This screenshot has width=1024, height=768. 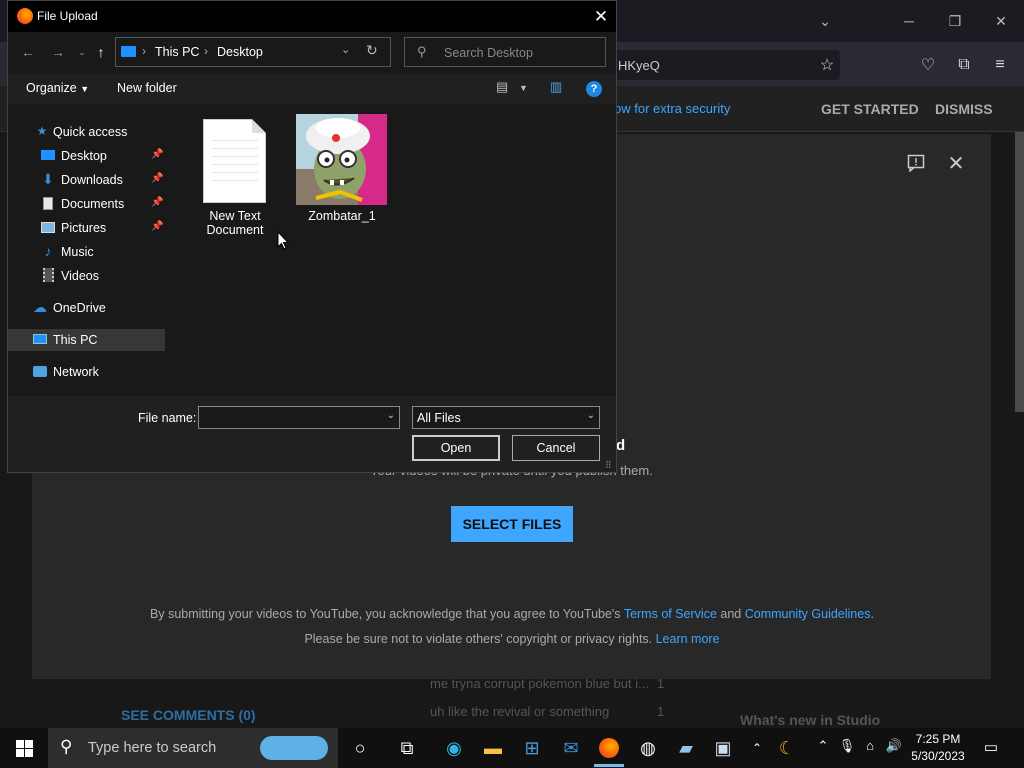 I want to click on download-icon: ⬇, so click(x=48, y=178).